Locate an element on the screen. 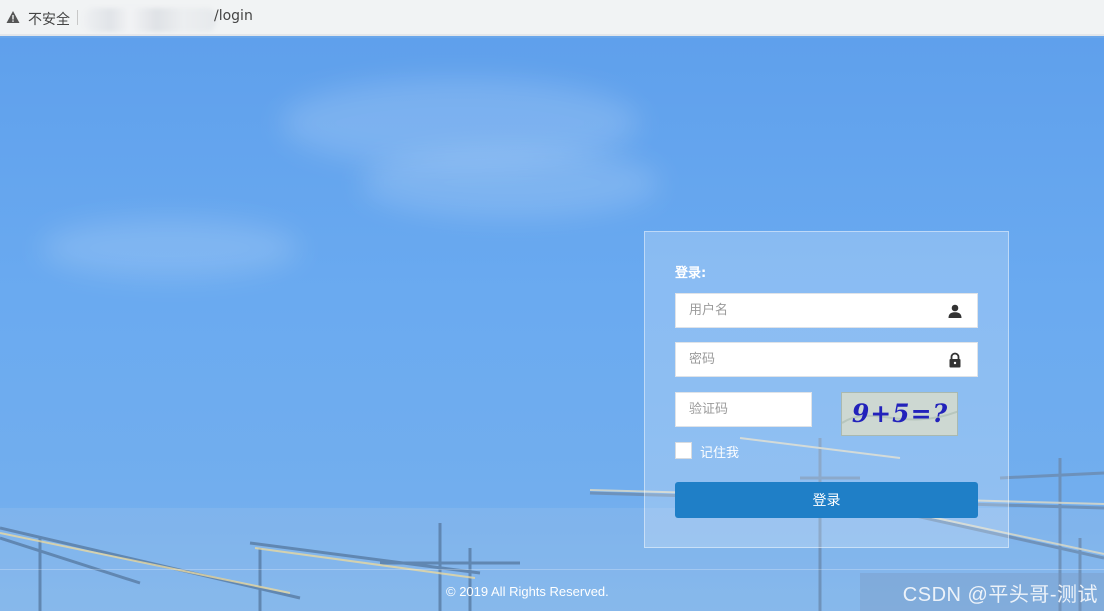 The width and height of the screenshot is (1104, 611). remember-me-label: 记住我 is located at coordinates (719, 451).